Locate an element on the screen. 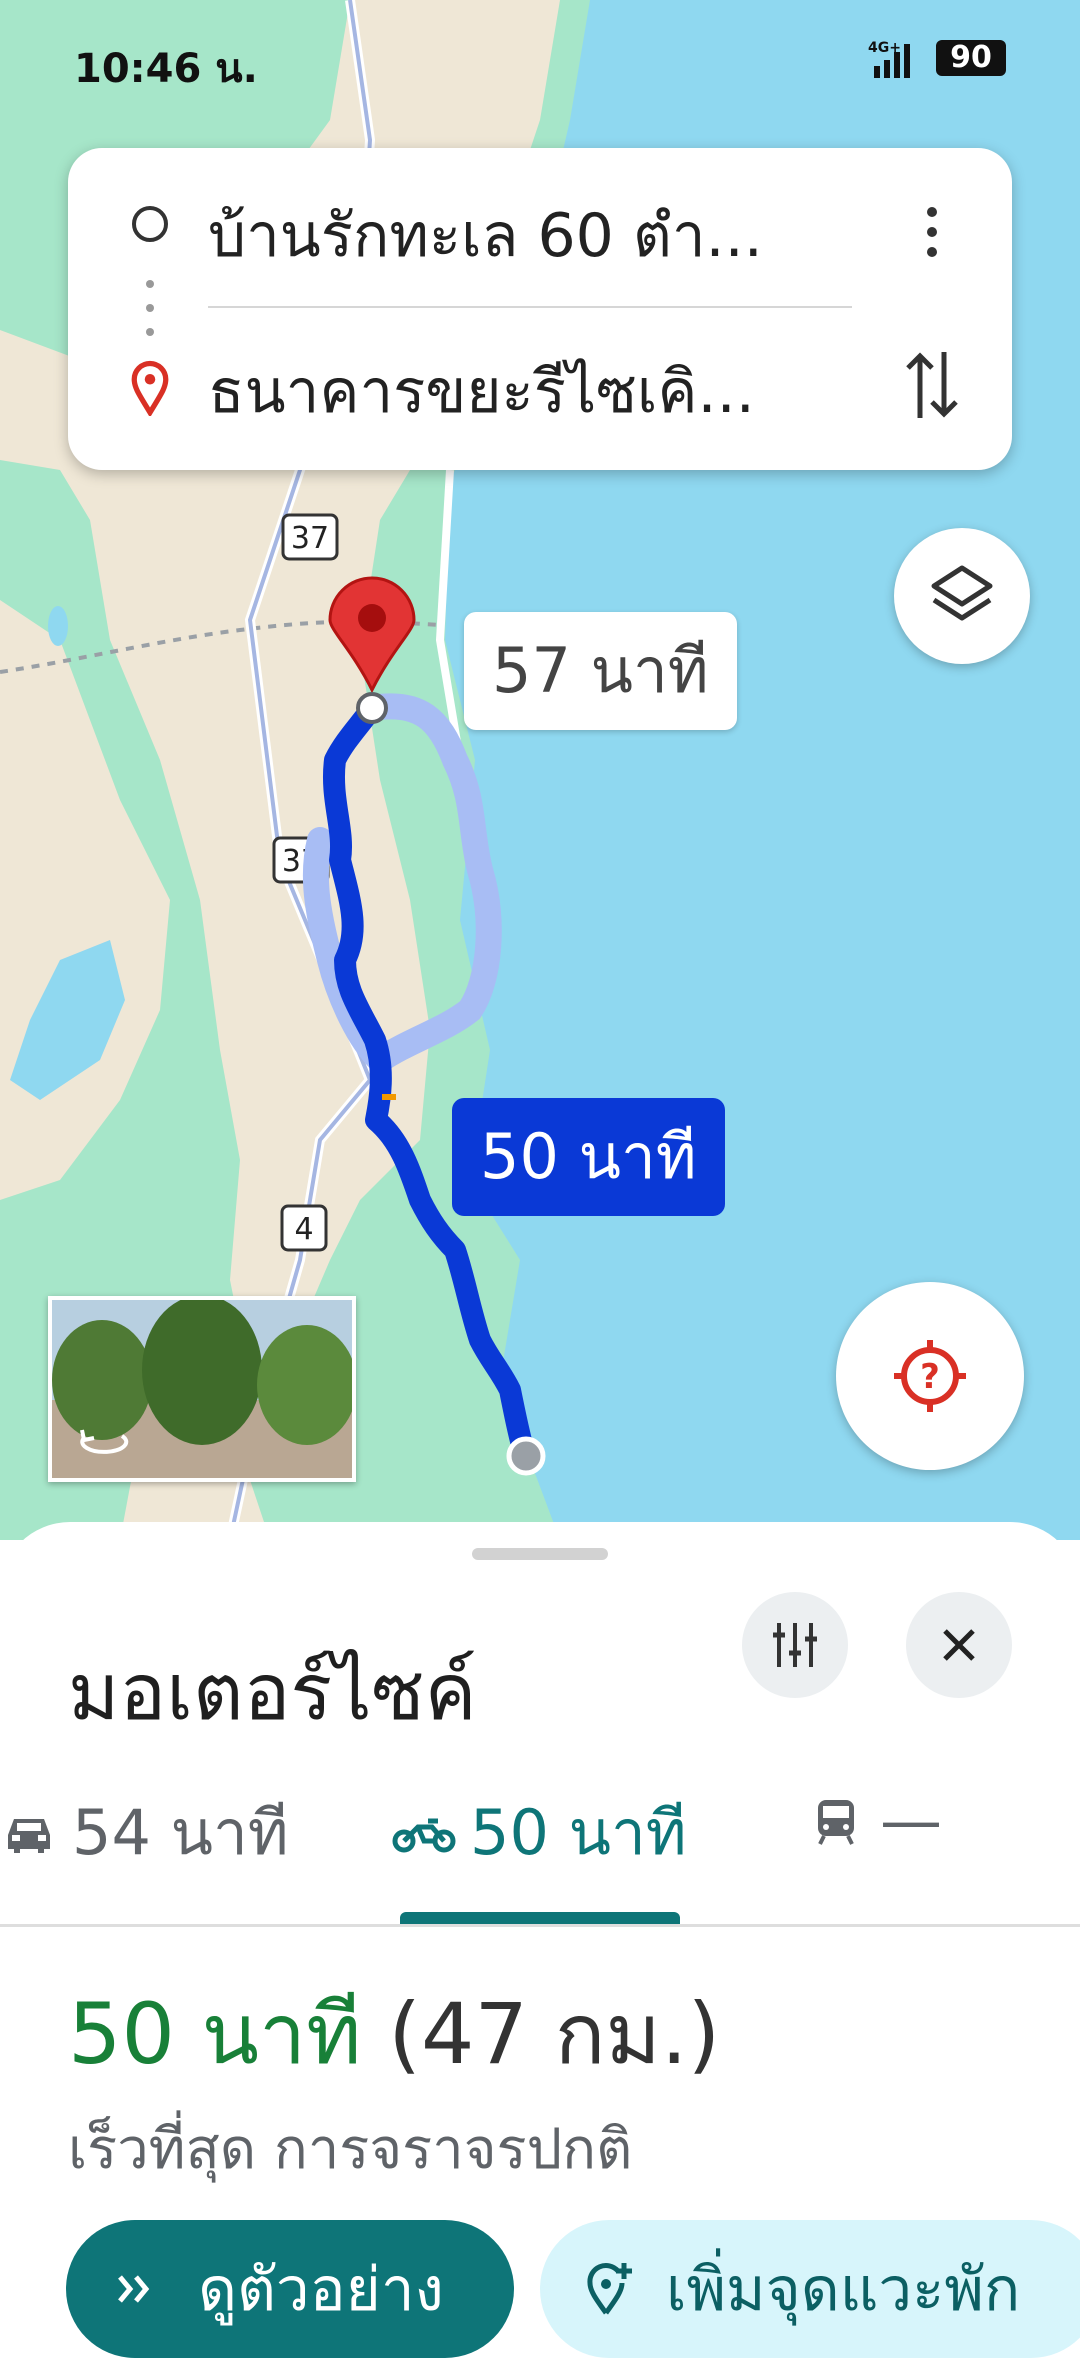  transit-icon is located at coordinates (836, 1822).